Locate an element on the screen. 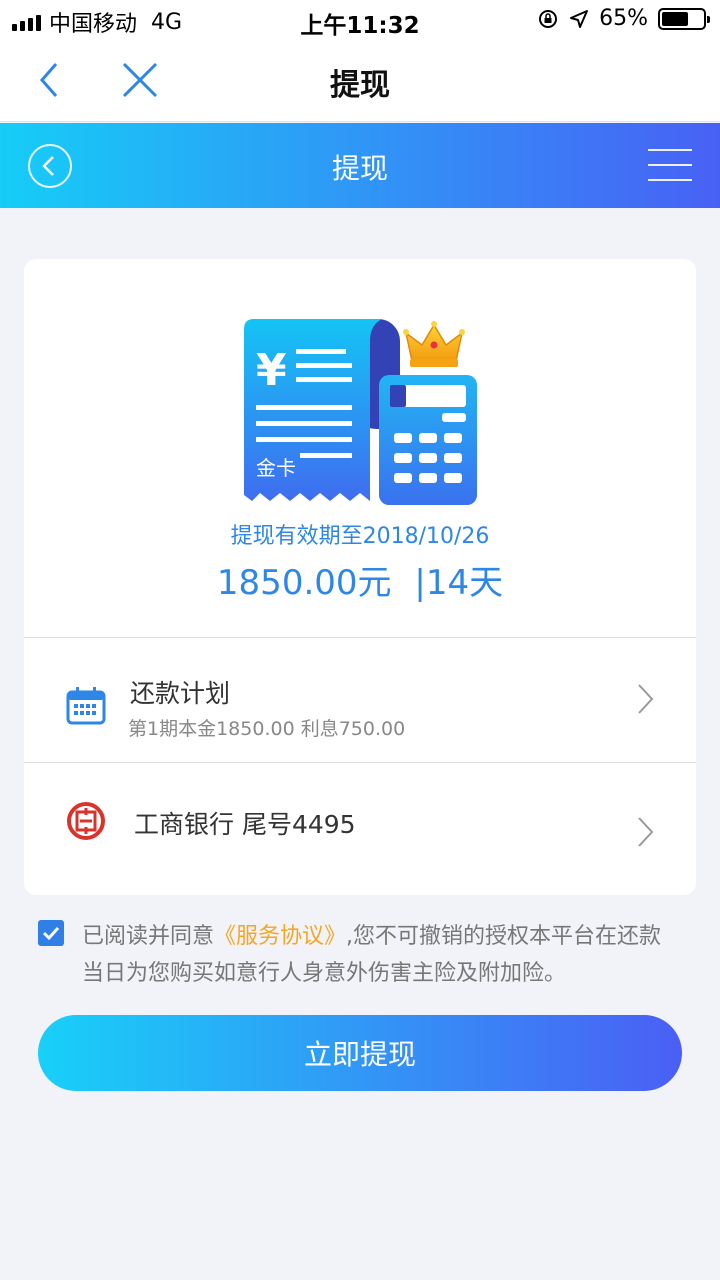  battery-percent: 65% is located at coordinates (623, 18).